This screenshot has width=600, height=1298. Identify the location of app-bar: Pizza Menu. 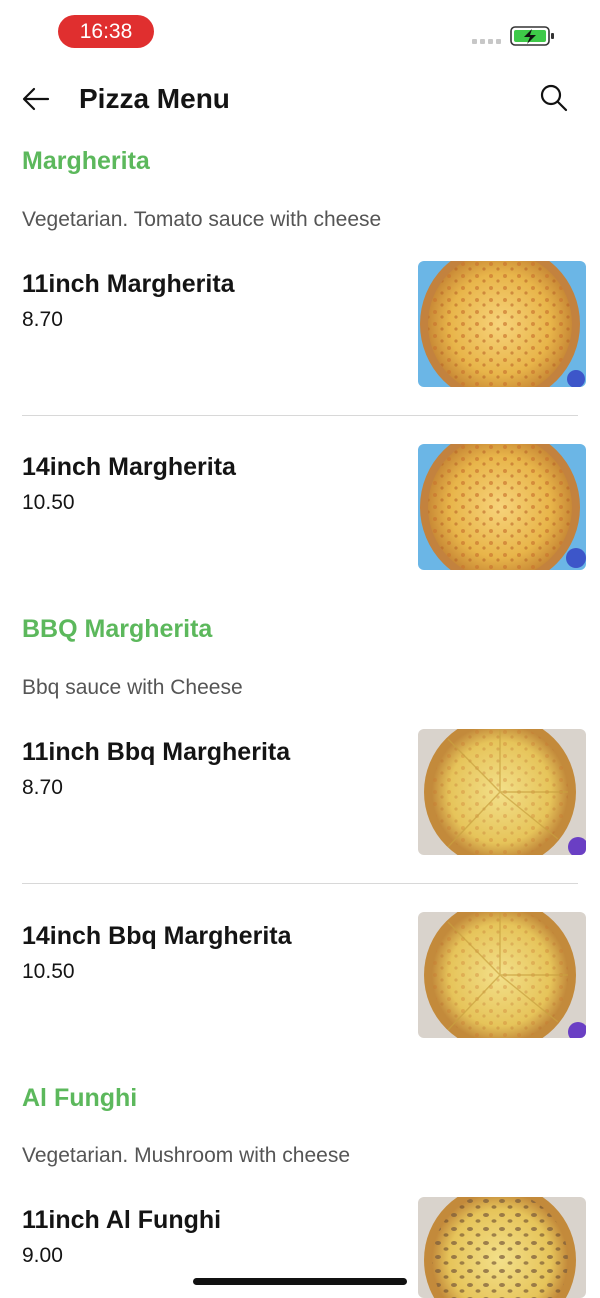
(300, 98).